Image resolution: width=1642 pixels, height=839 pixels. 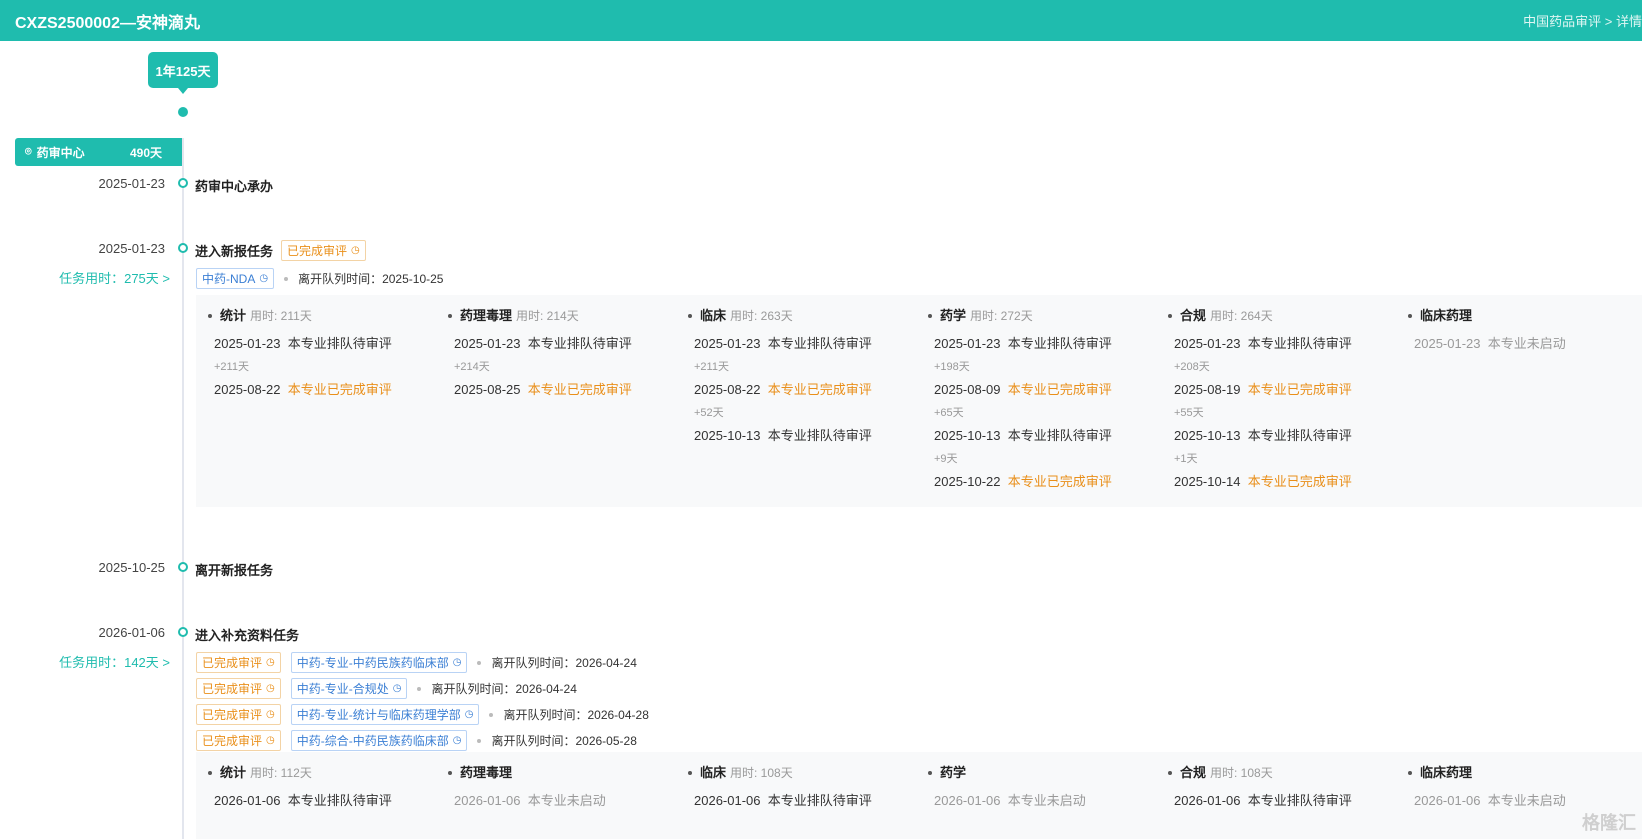 What do you see at coordinates (379, 662) in the screenshot?
I see `queue-tag: 中药-专业-中药民族药临床部 ◷` at bounding box center [379, 662].